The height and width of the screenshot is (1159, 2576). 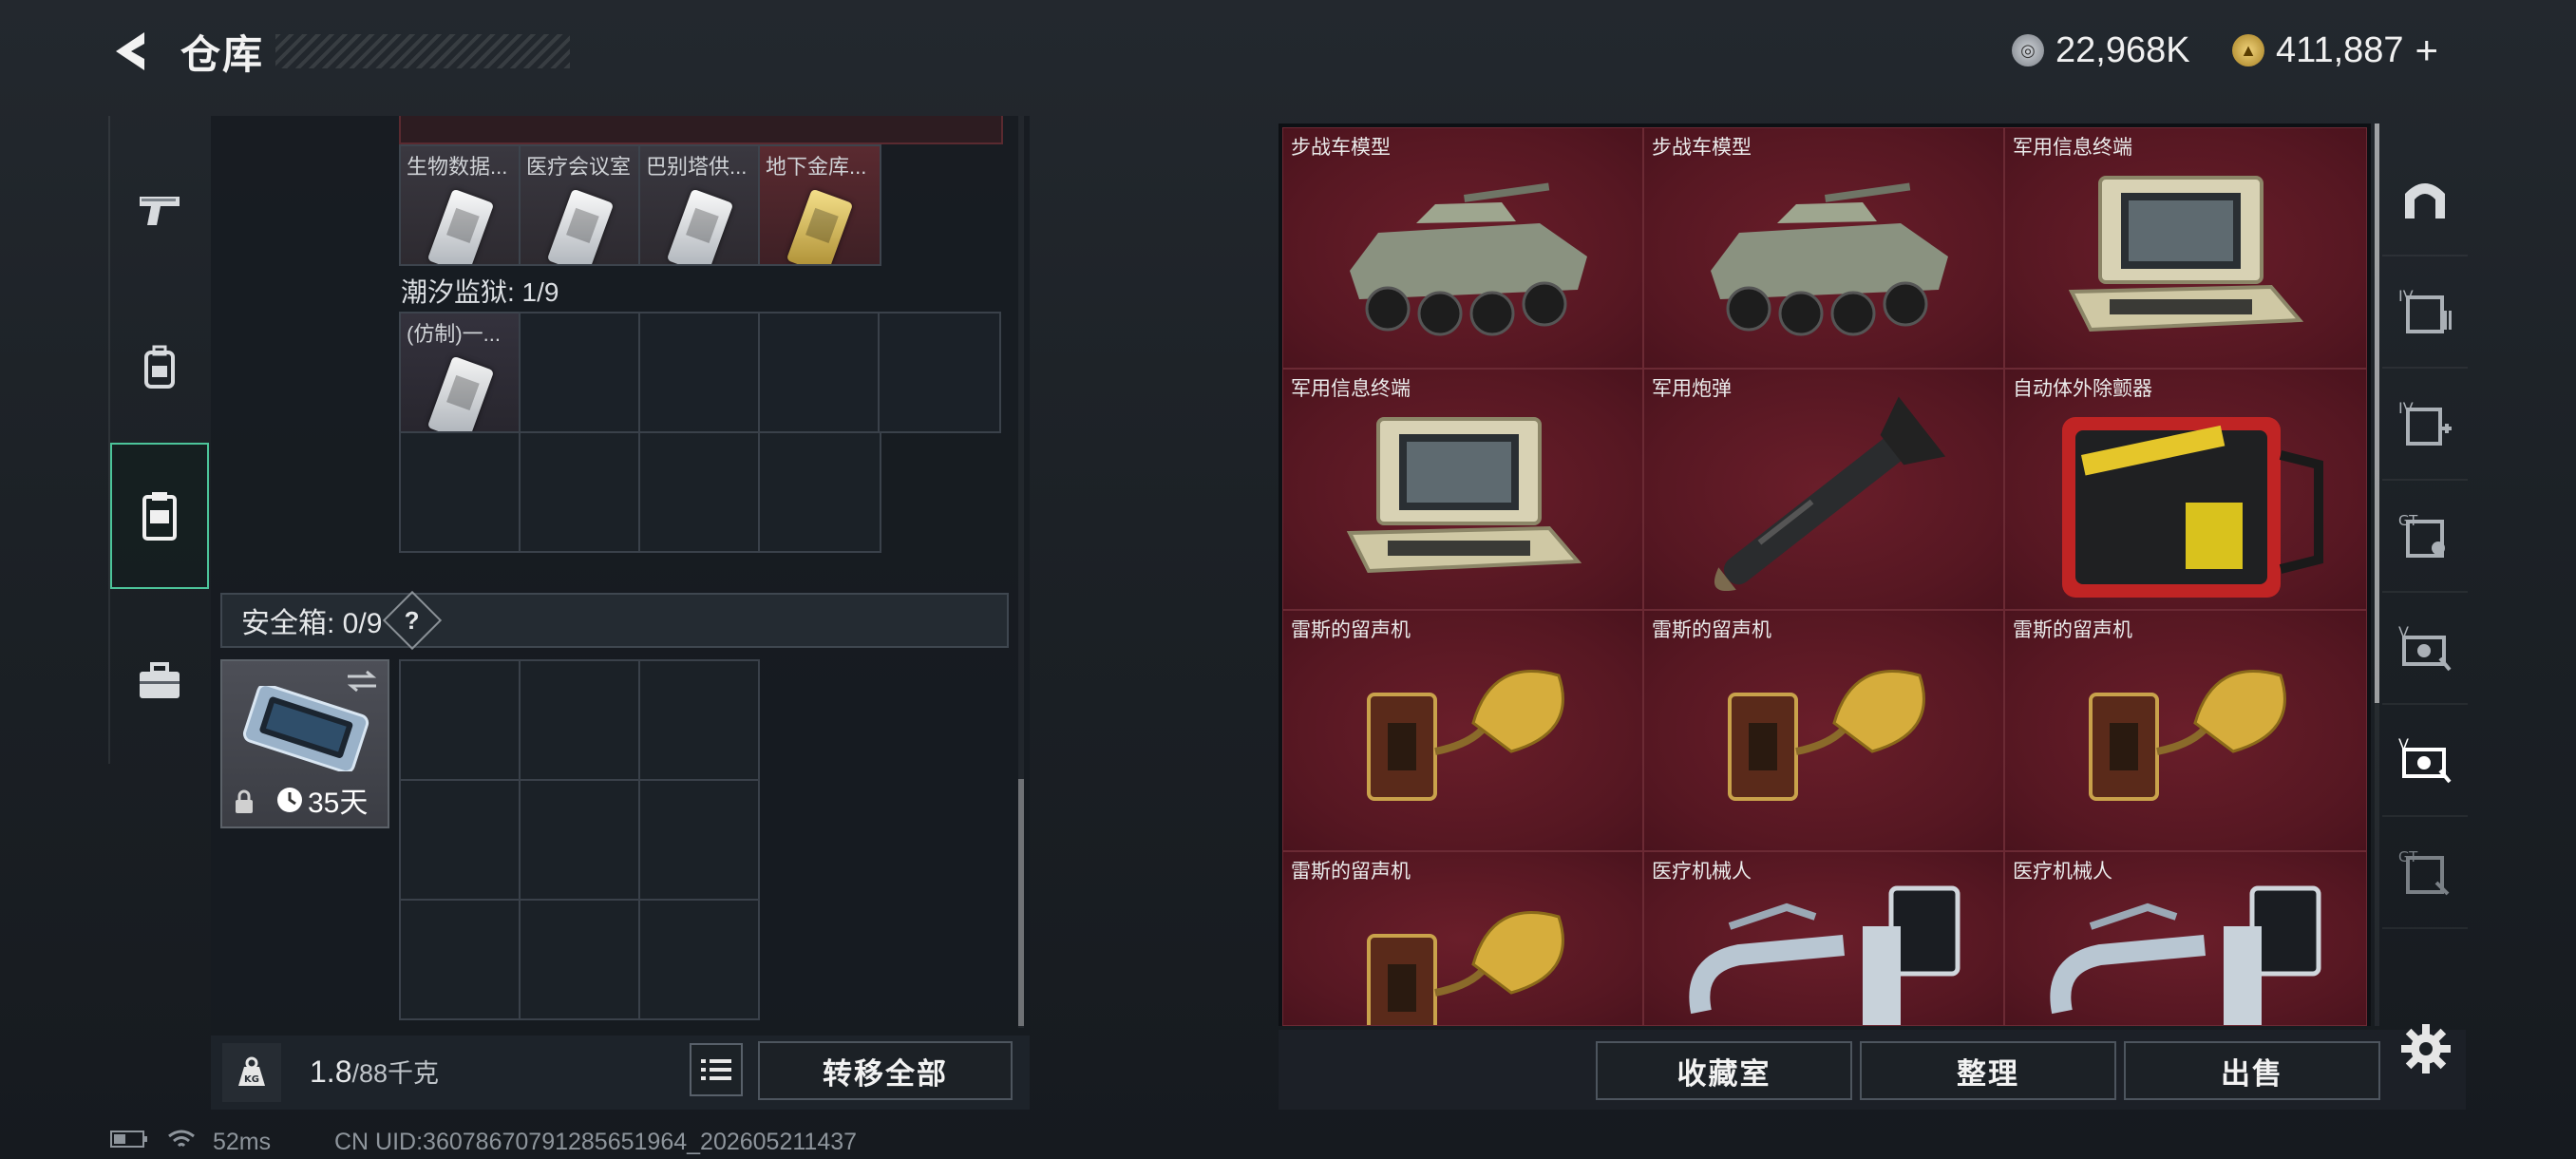 I want to click on right-tab-gt-2: GT, so click(x=2425, y=872).